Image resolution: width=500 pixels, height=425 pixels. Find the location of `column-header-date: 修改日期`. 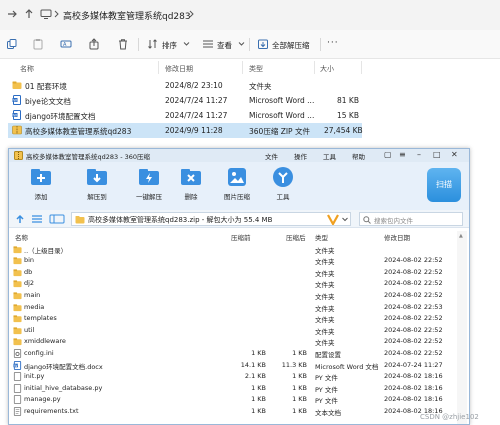

column-header-date: 修改日期 is located at coordinates (179, 69).